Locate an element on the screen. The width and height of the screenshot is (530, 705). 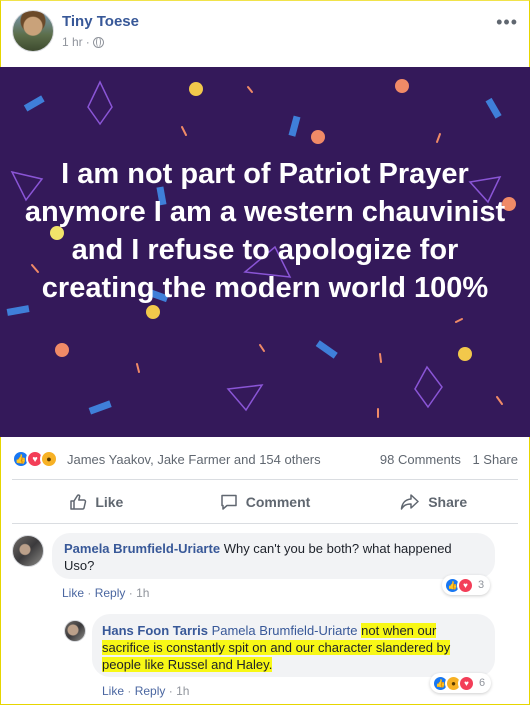
action-bar: Like Comment Share is located at coordinates (265, 502).